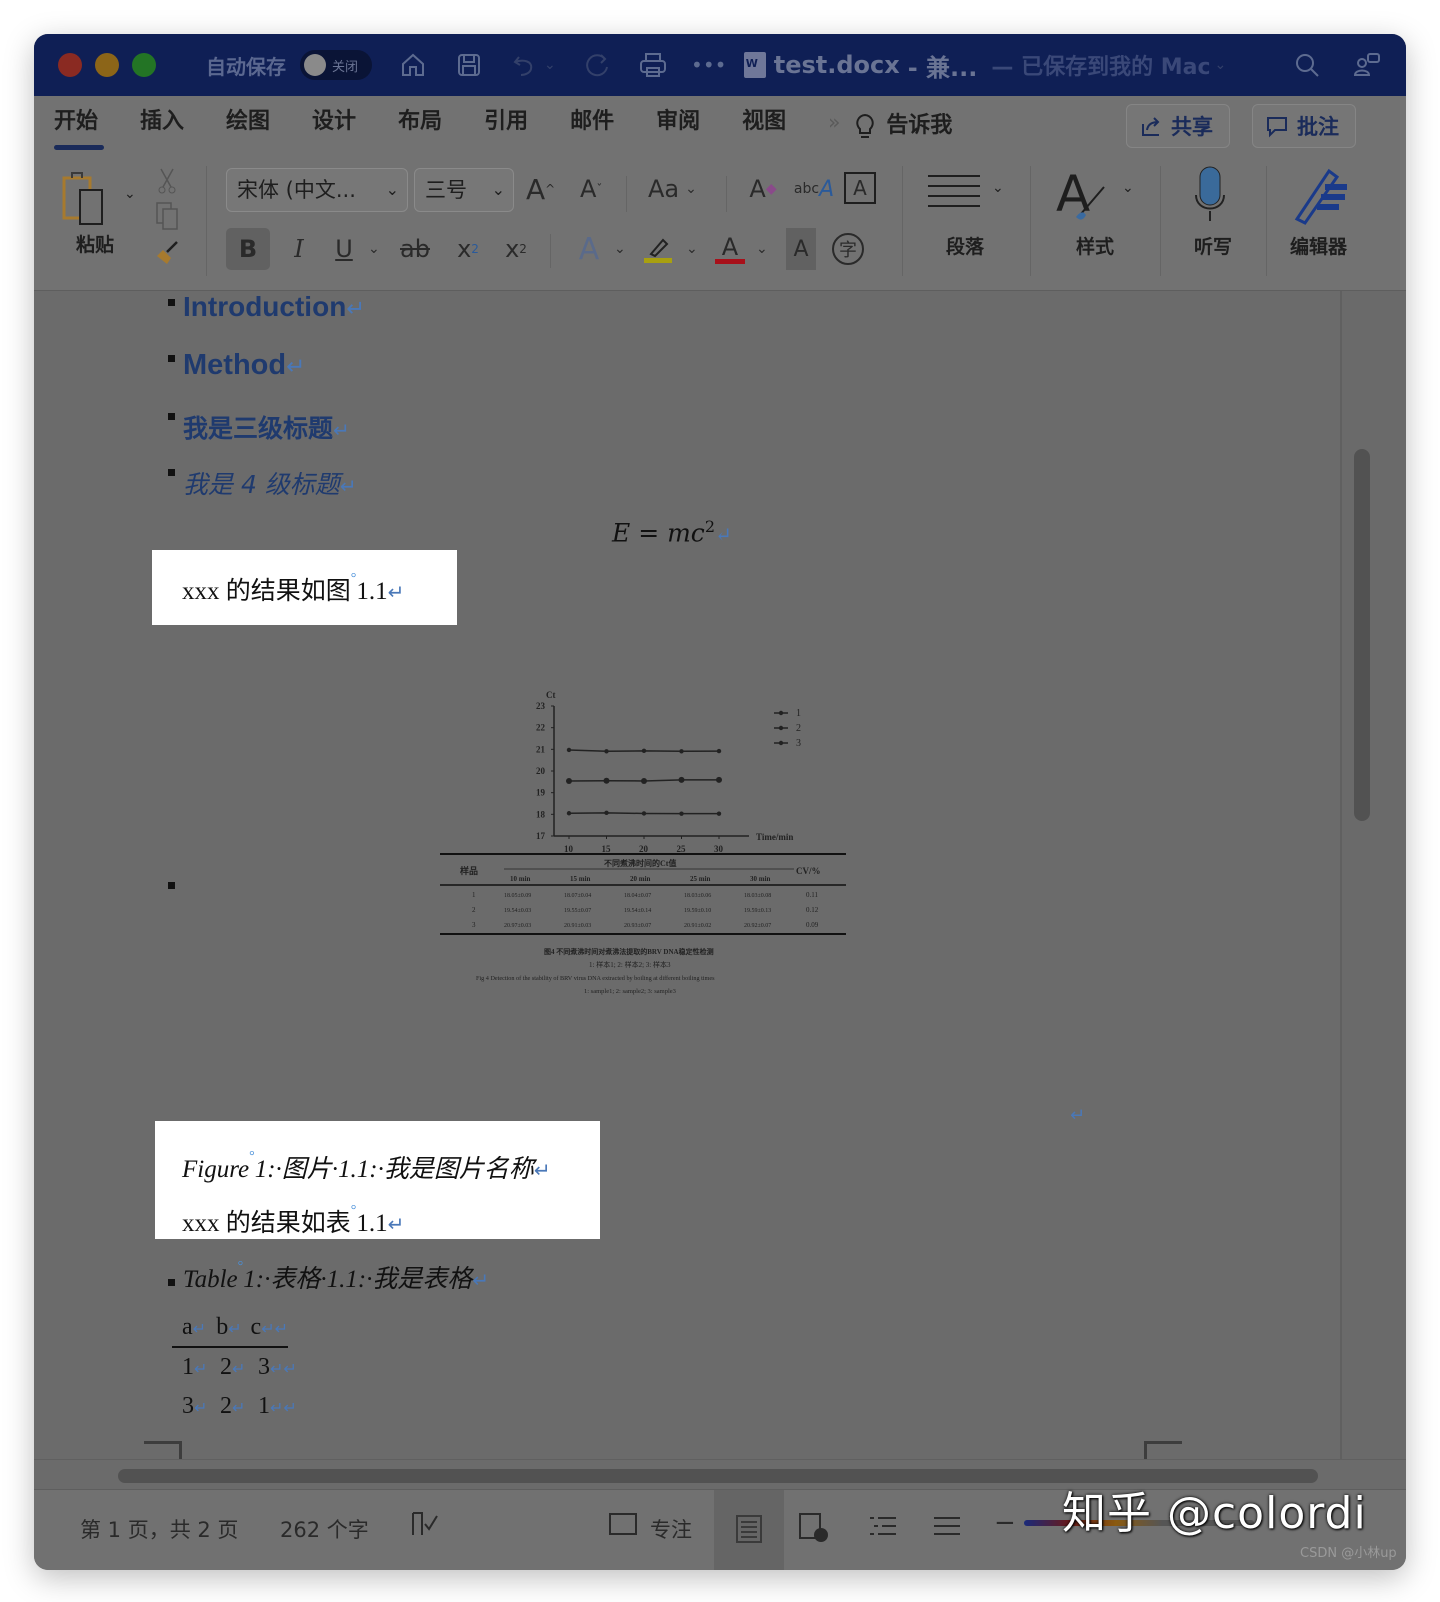 Image resolution: width=1440 pixels, height=1602 pixels. What do you see at coordinates (1362, 635) in the screenshot?
I see `vertical-scrollbar-thumb` at bounding box center [1362, 635].